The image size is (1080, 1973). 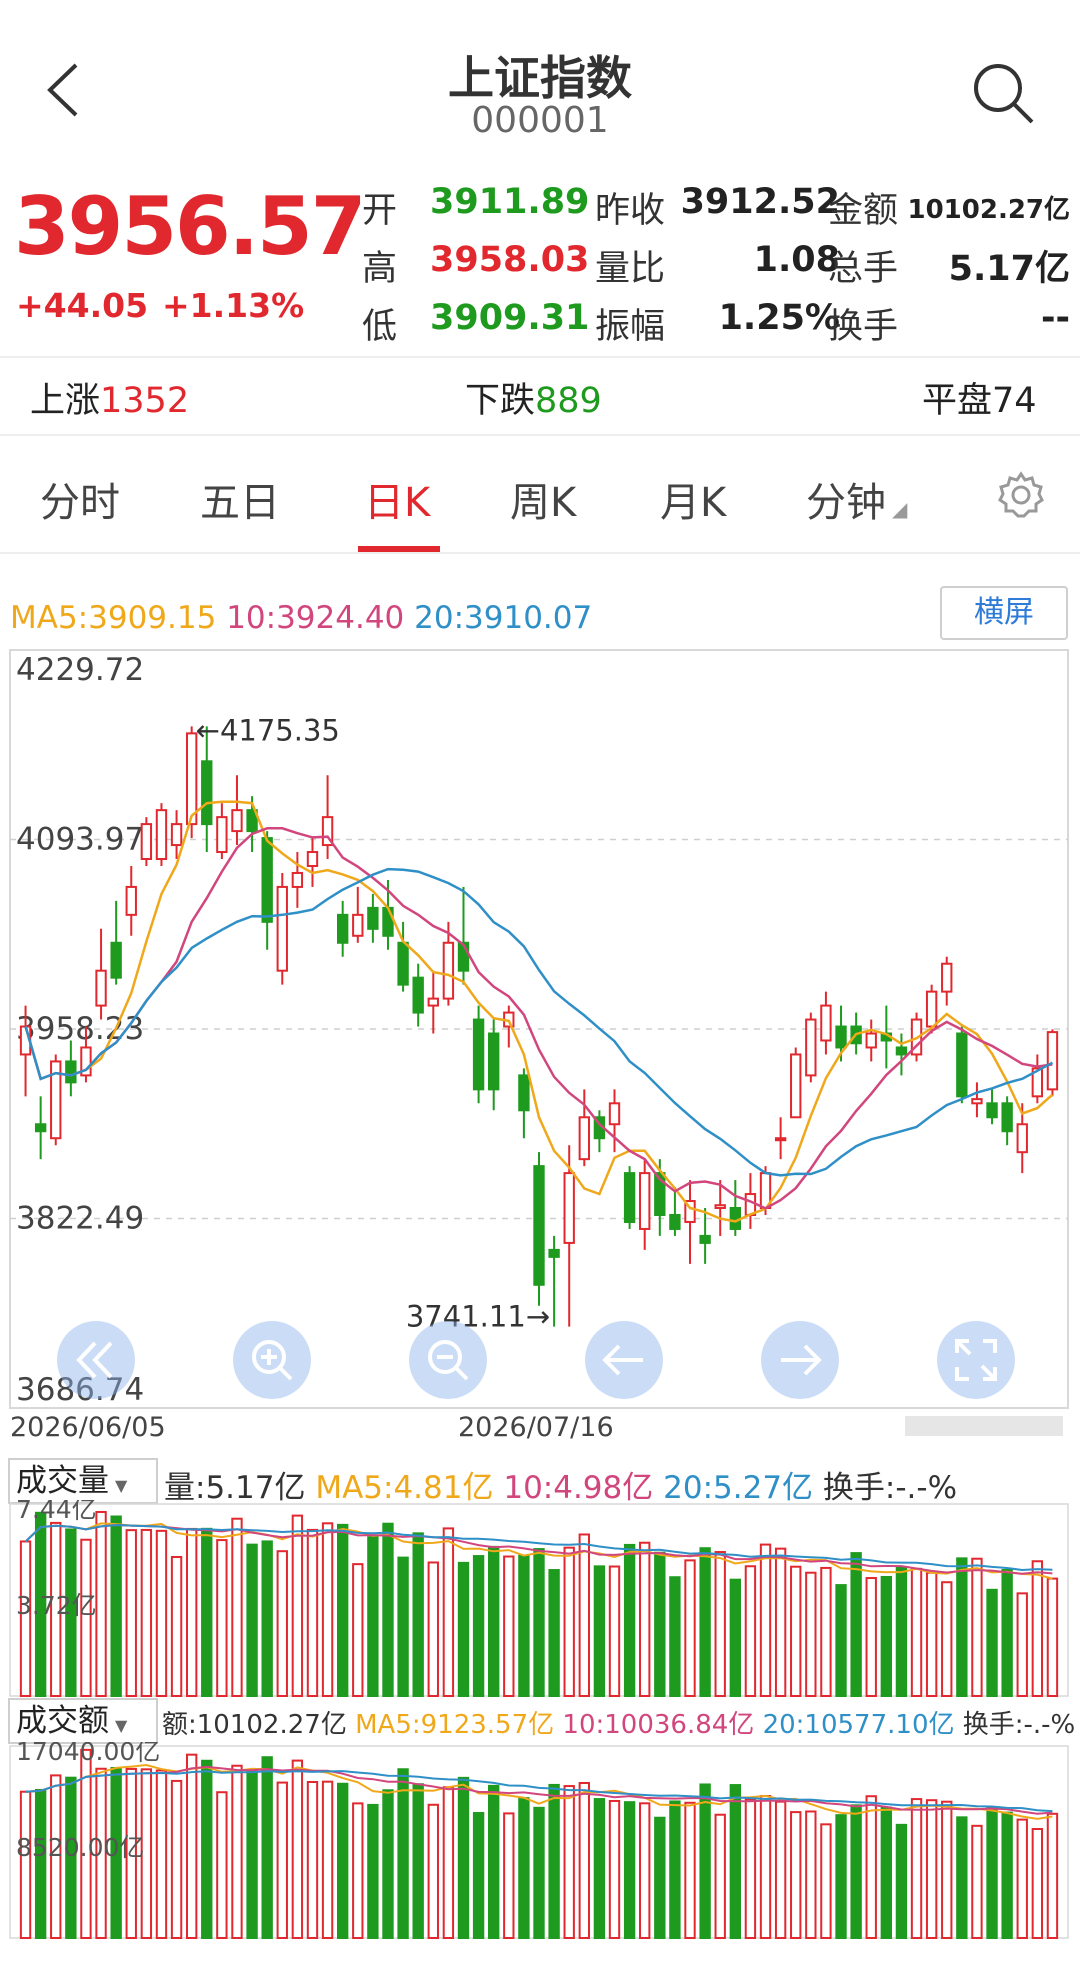 What do you see at coordinates (800, 1360) in the screenshot?
I see `scroll-right-button` at bounding box center [800, 1360].